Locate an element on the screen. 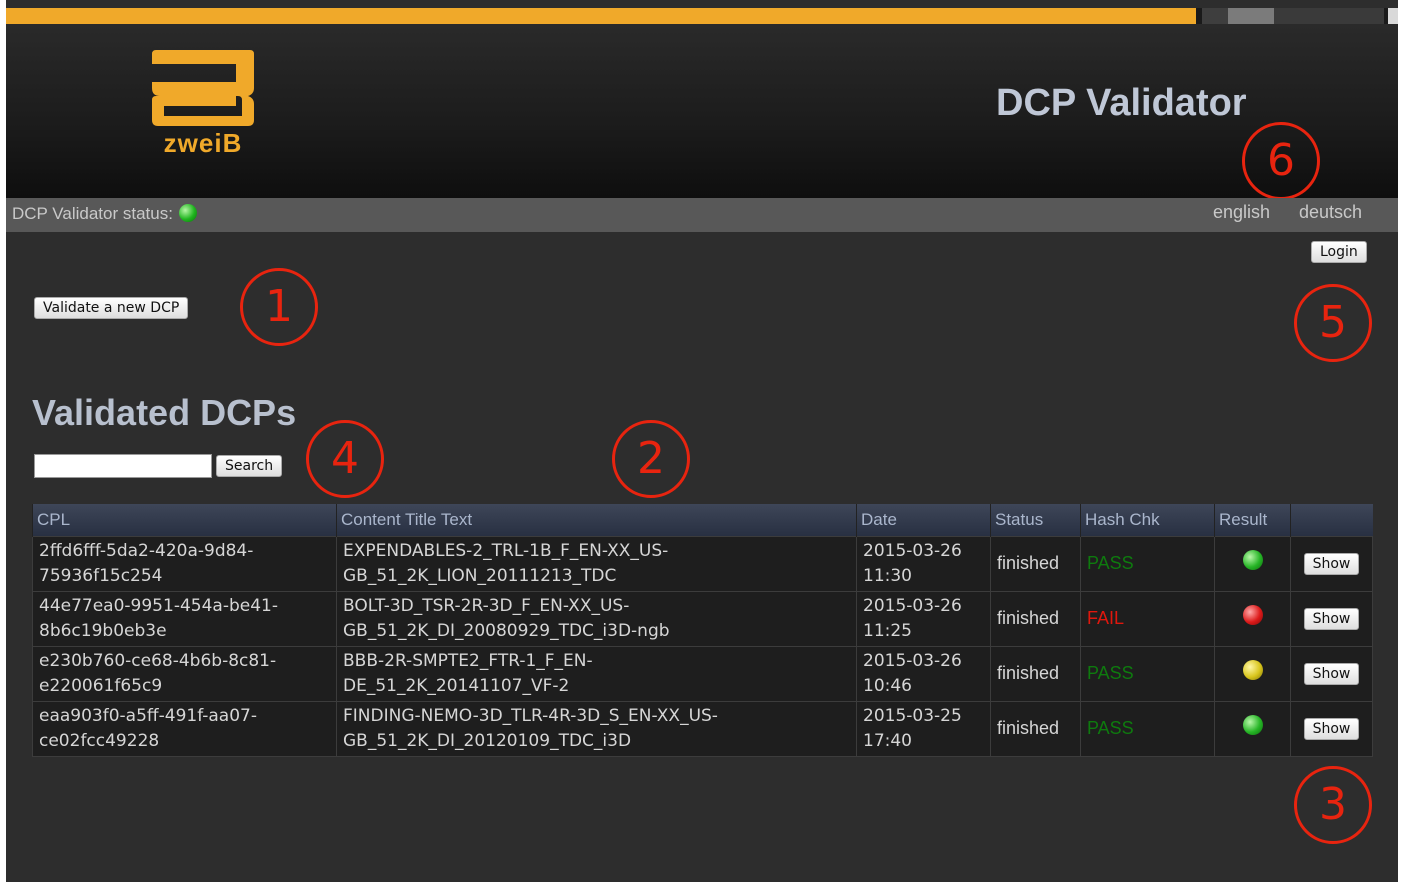  column-header-cpl: CPL is located at coordinates (184, 520).